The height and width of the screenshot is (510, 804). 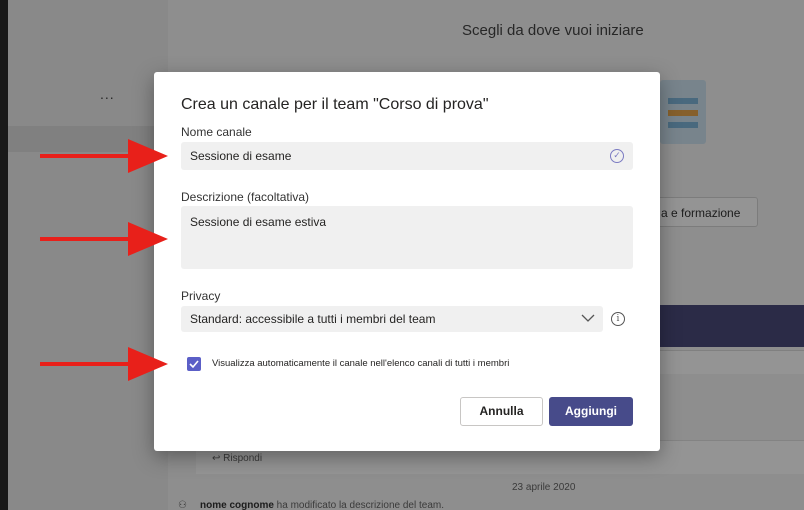 What do you see at coordinates (617, 156) in the screenshot?
I see `check-circle-icon: ✓` at bounding box center [617, 156].